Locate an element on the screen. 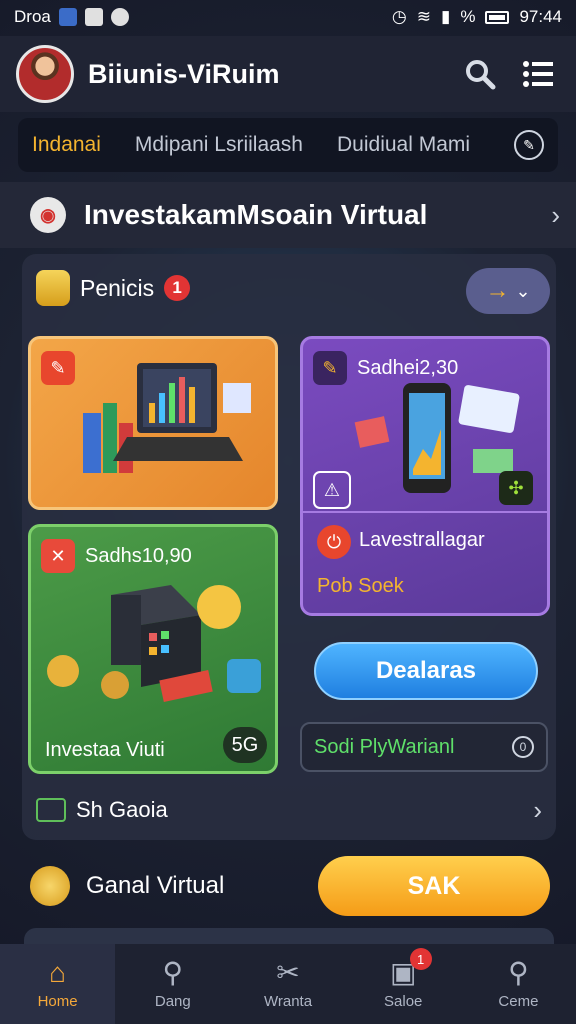 This screenshot has height=1024, width=576. card-analytics: ✎ is located at coordinates (153, 423).